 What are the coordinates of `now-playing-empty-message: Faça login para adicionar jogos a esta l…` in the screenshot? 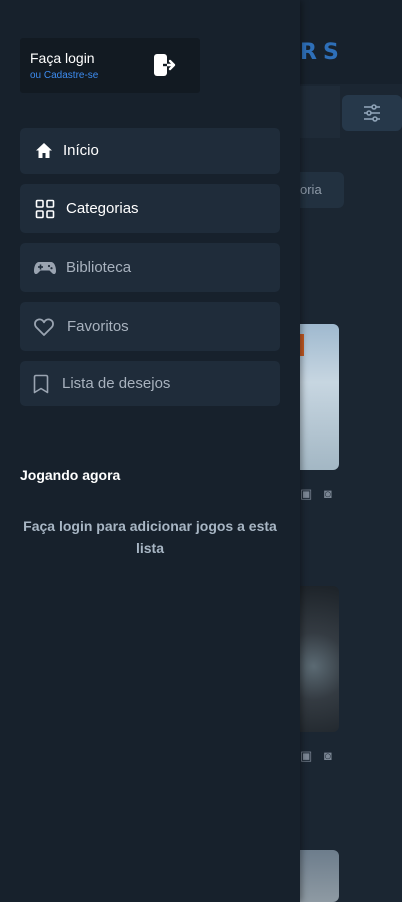 It's located at (150, 537).